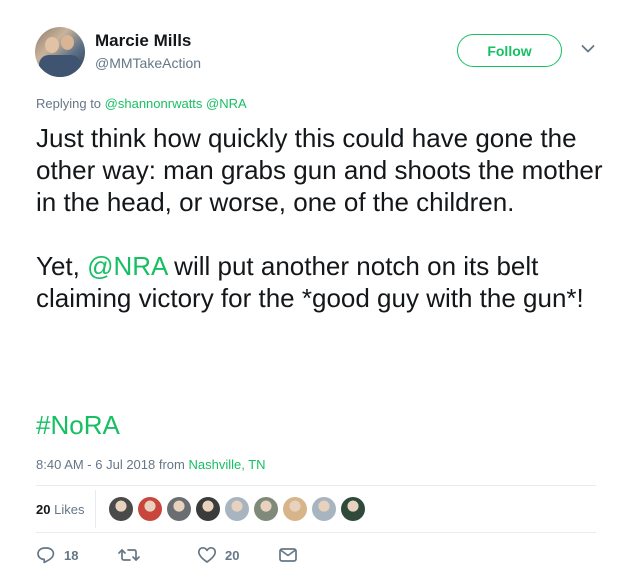 The image size is (628, 587). Describe the element at coordinates (60, 52) in the screenshot. I see `author-avatar` at that location.